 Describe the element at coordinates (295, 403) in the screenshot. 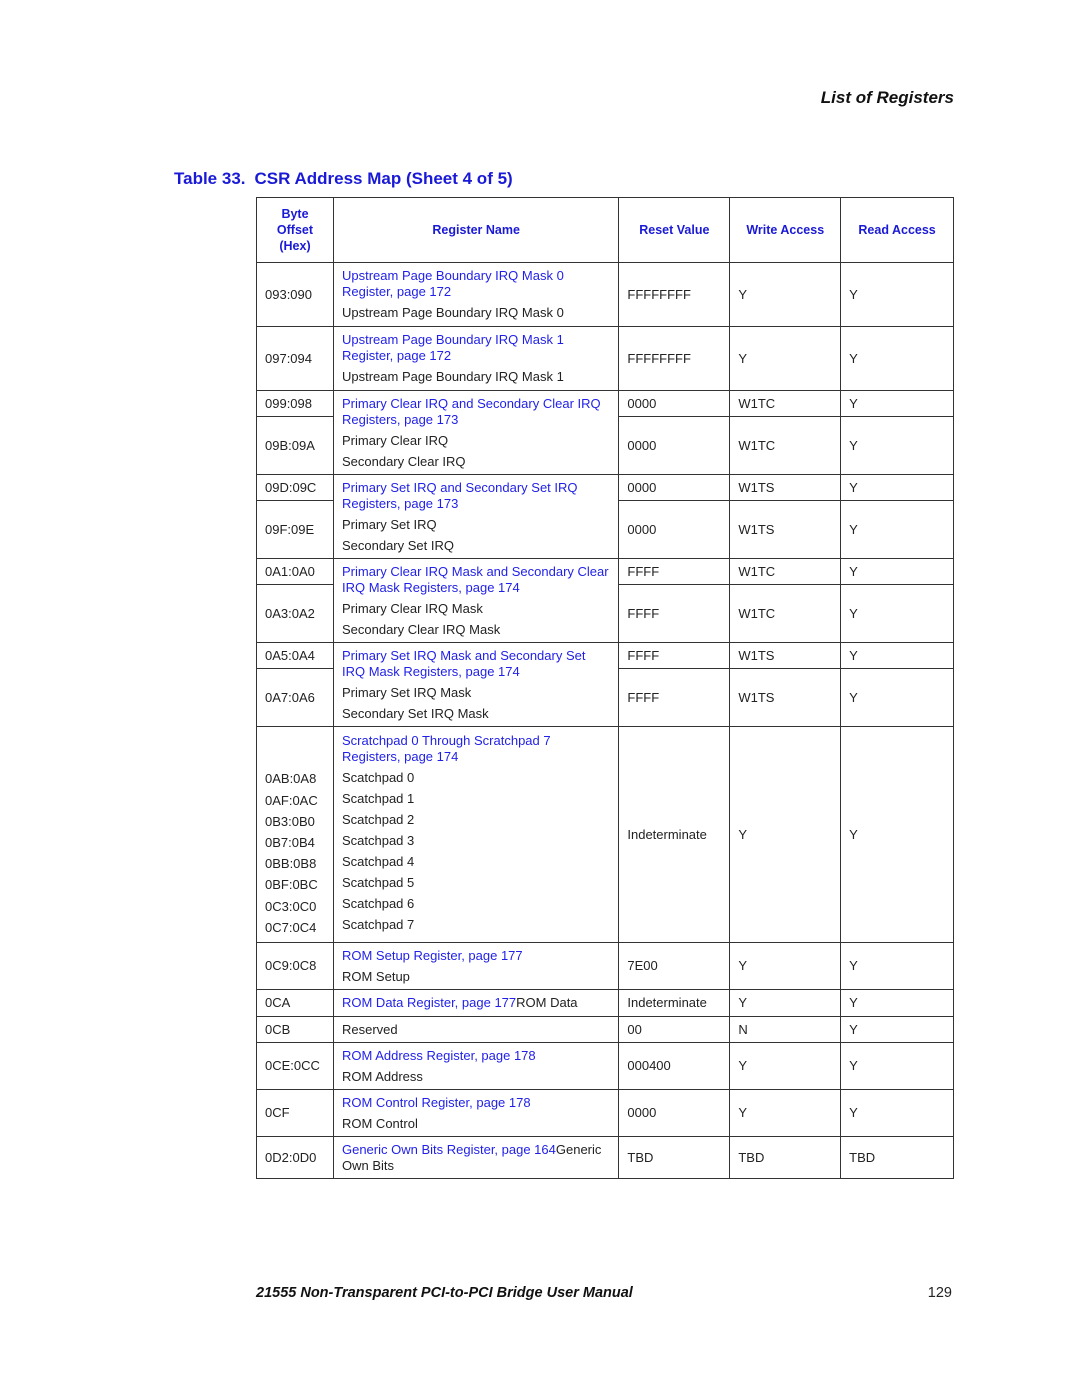

I see `offset-cell: 099:098` at that location.